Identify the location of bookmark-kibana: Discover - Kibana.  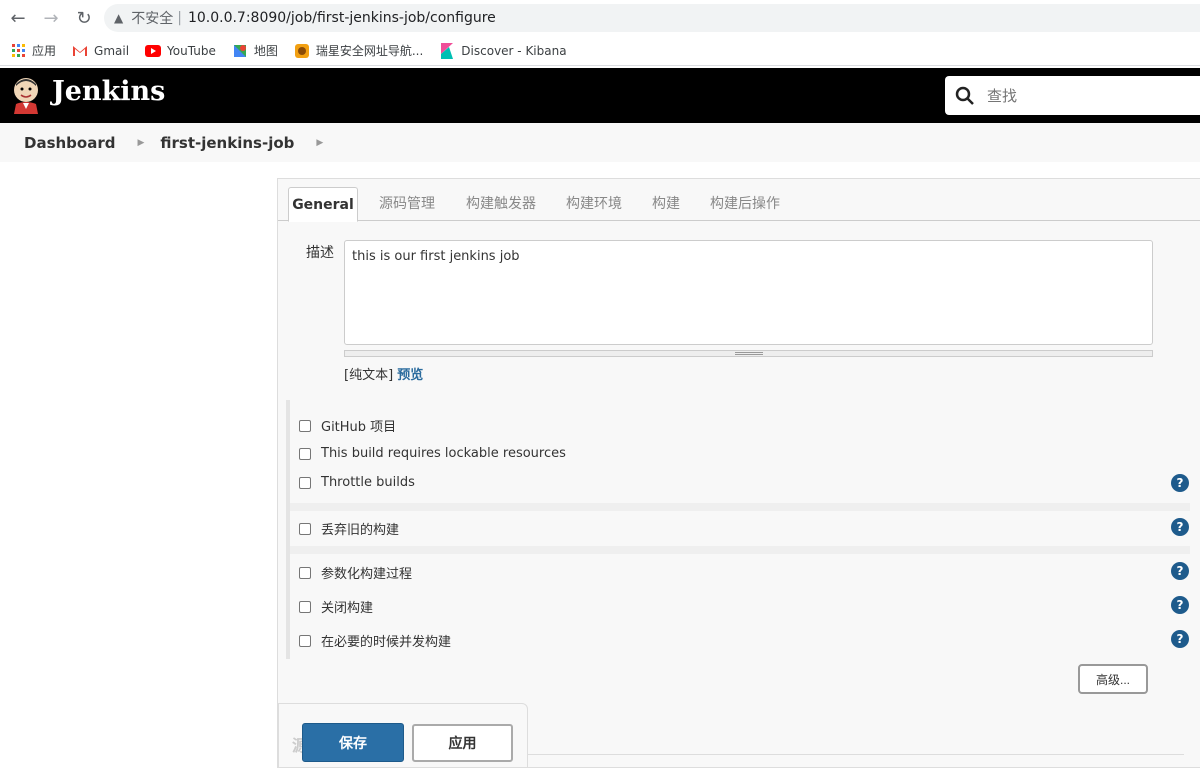
(503, 50).